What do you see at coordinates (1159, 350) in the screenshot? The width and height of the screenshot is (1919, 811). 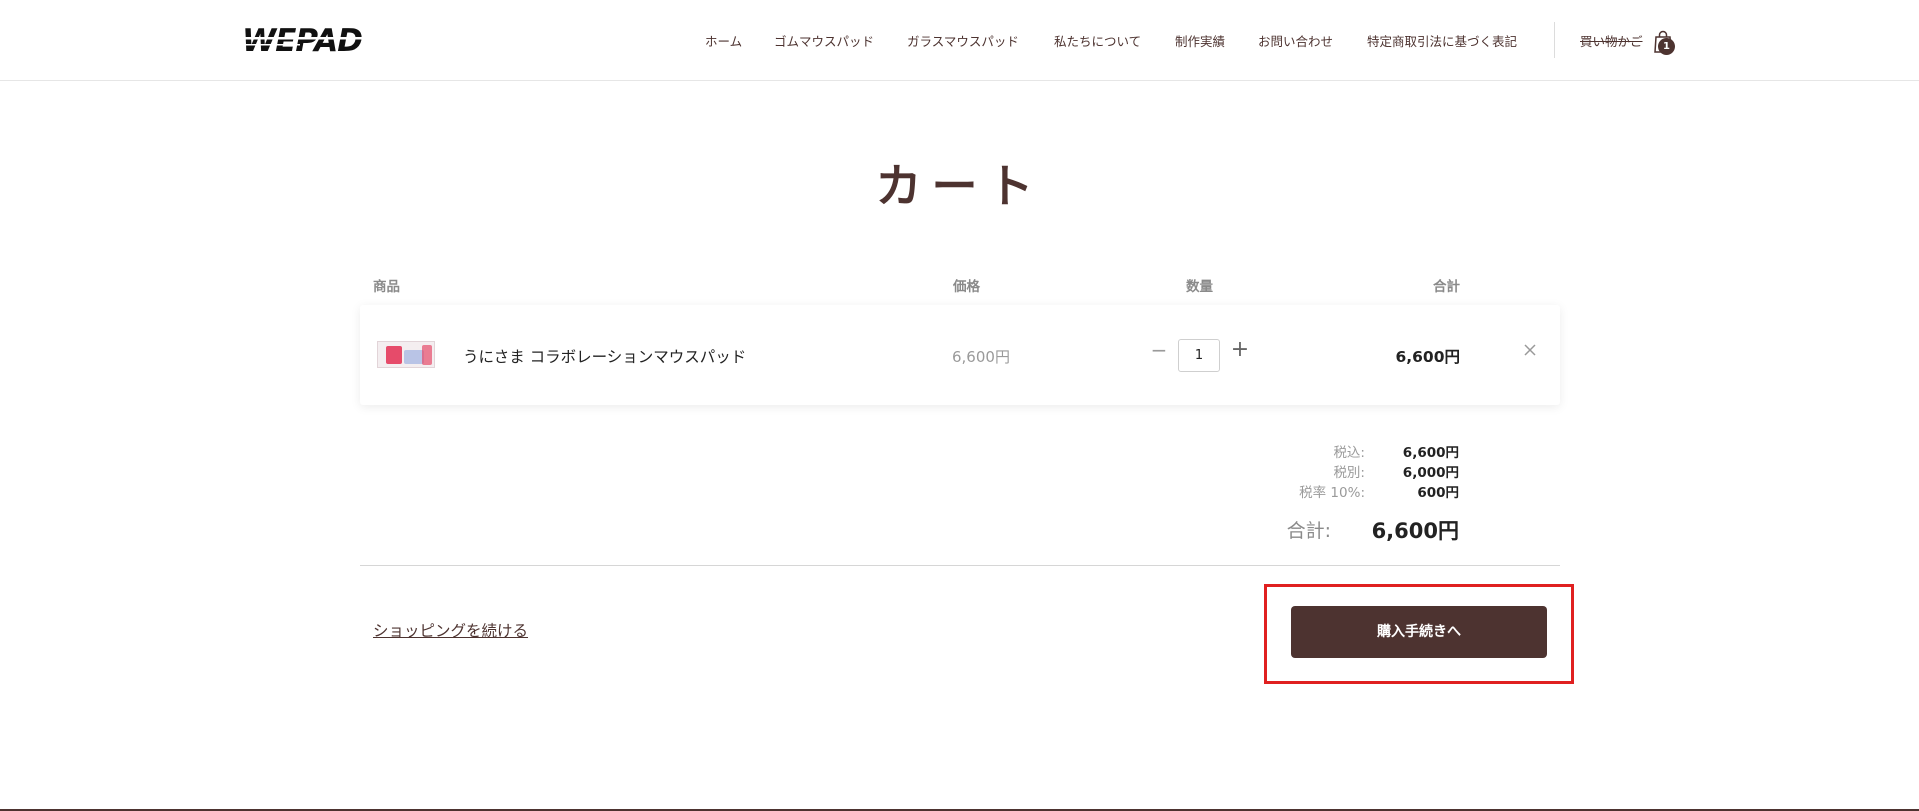 I see `quantity-decrease-button: −` at bounding box center [1159, 350].